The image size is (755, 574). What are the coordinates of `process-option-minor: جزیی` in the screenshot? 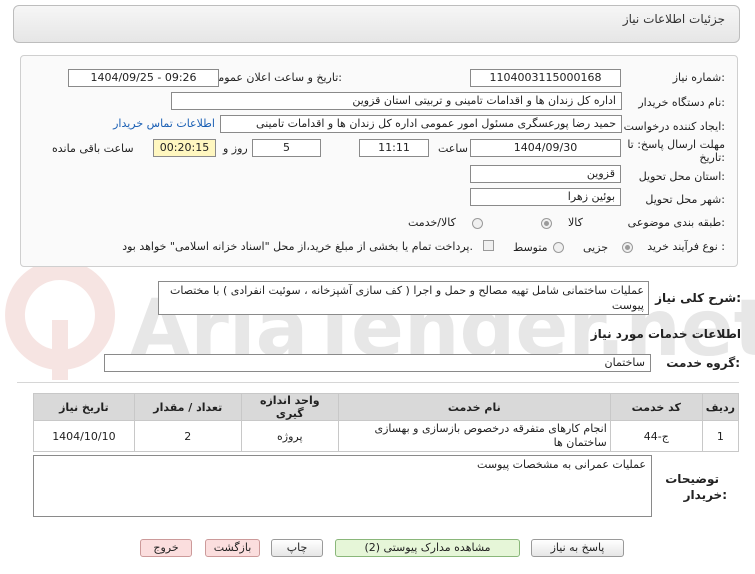 It's located at (596, 247).